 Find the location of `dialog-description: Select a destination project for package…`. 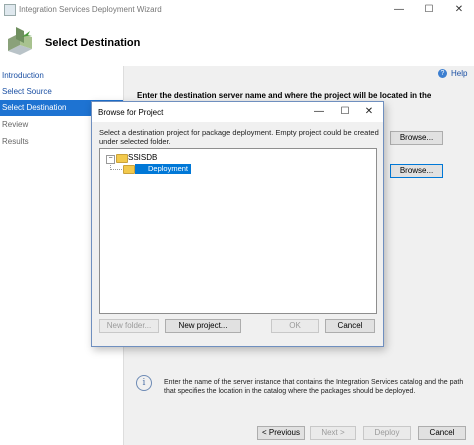

dialog-description: Select a destination project for package… is located at coordinates (239, 137).